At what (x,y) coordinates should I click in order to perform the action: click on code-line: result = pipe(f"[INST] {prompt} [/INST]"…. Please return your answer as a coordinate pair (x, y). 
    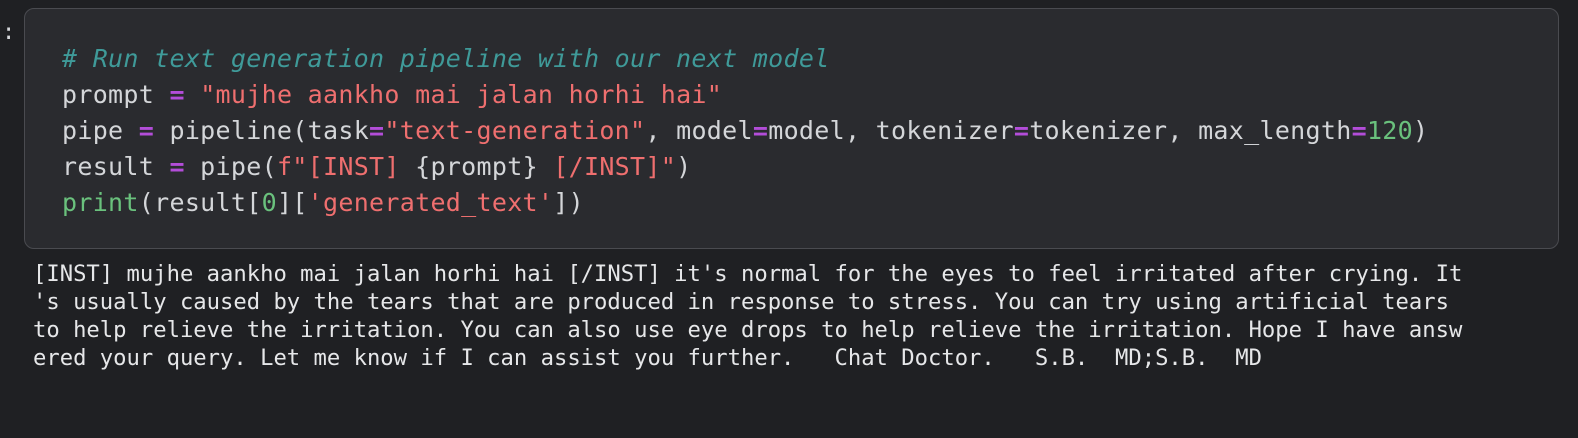
    Looking at the image, I should click on (745, 167).